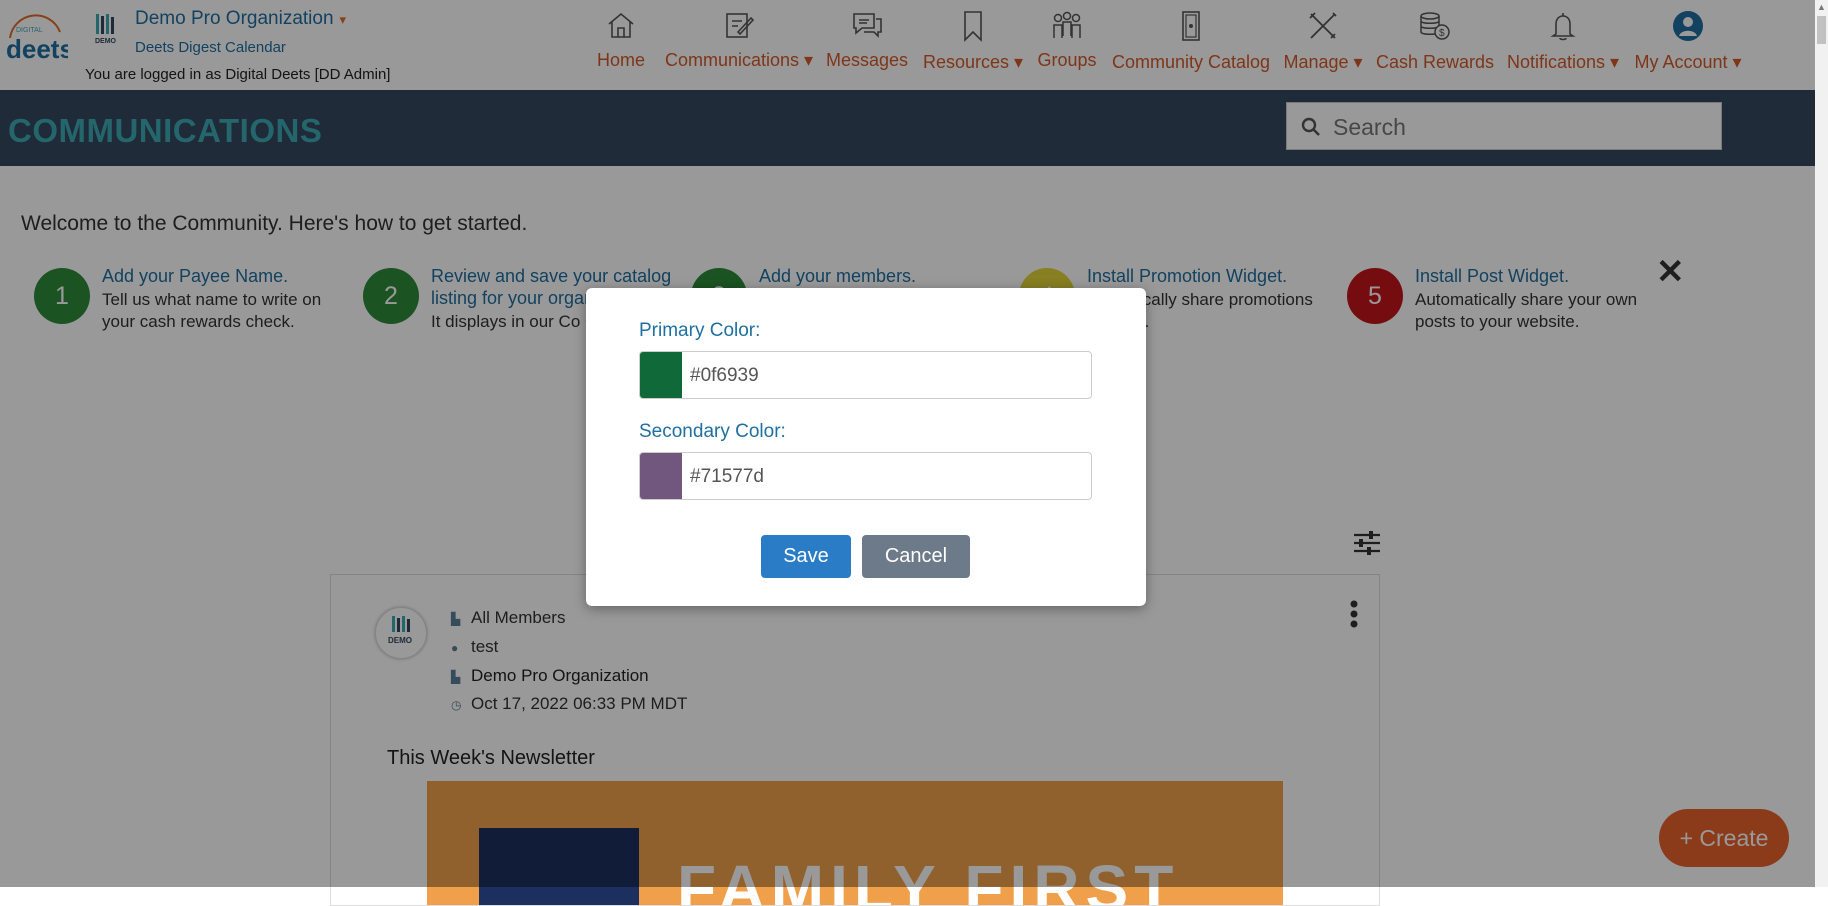 The image size is (1828, 906). I want to click on primary-color-field, so click(865, 375).